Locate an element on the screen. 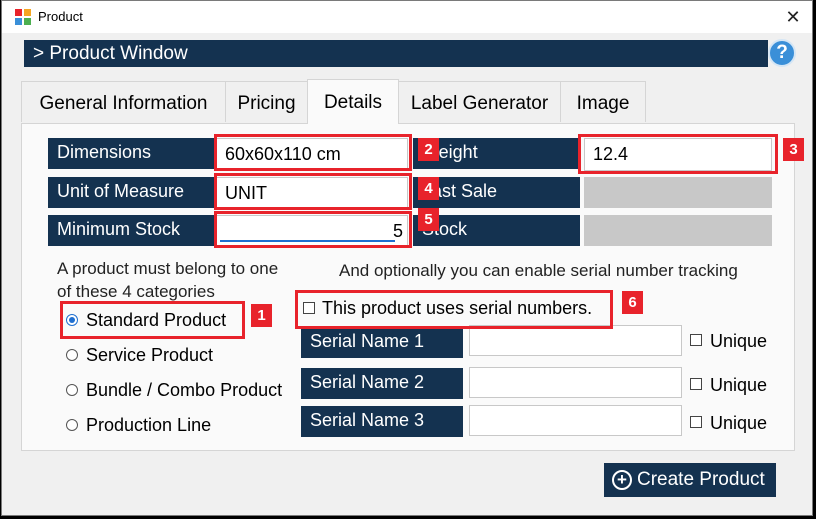  unit-of-measure-input: UNIT is located at coordinates (312, 192).